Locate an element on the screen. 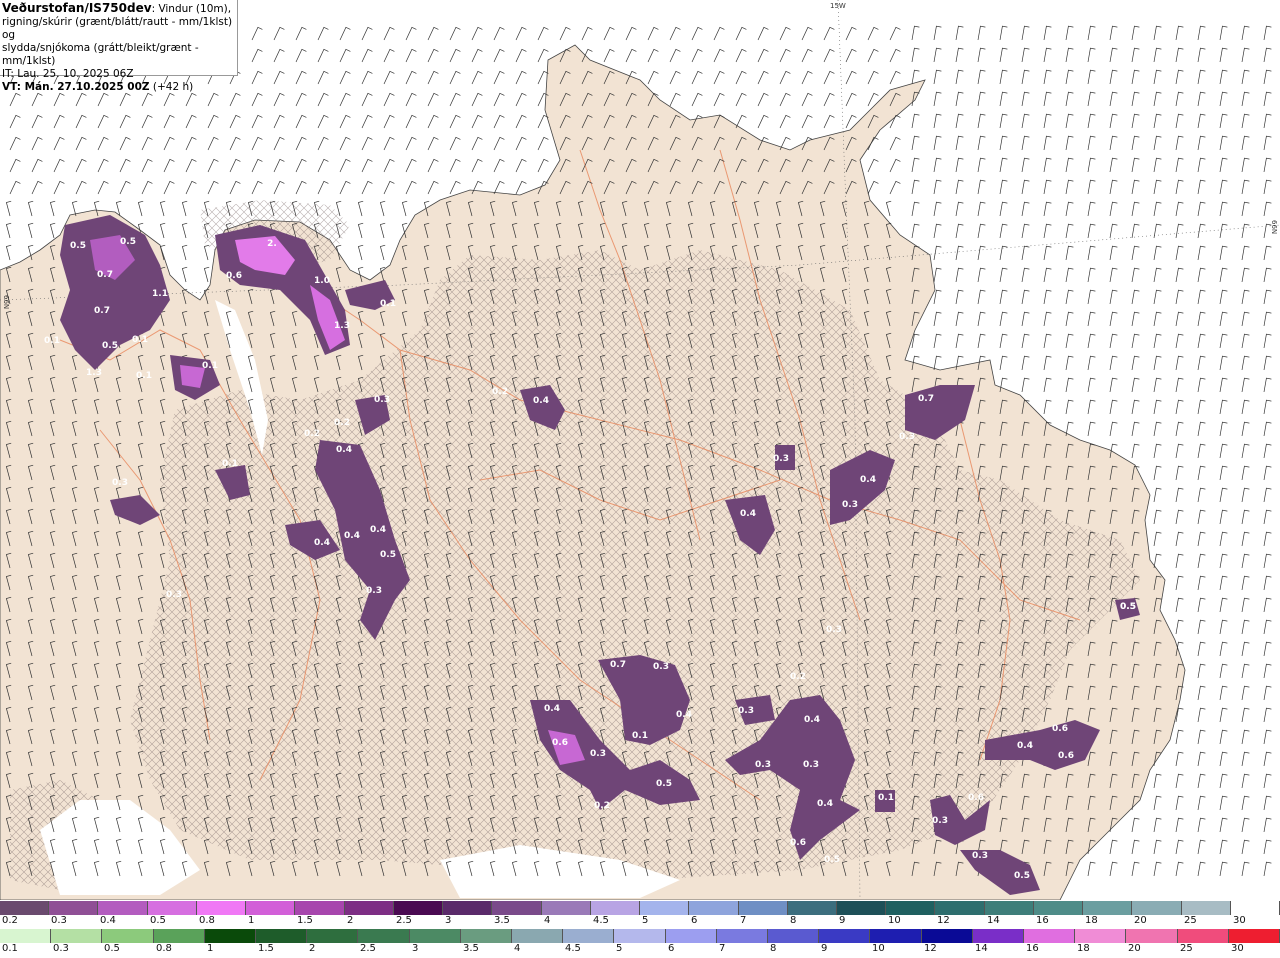  legend-label: 0.3 is located at coordinates (61, 948).